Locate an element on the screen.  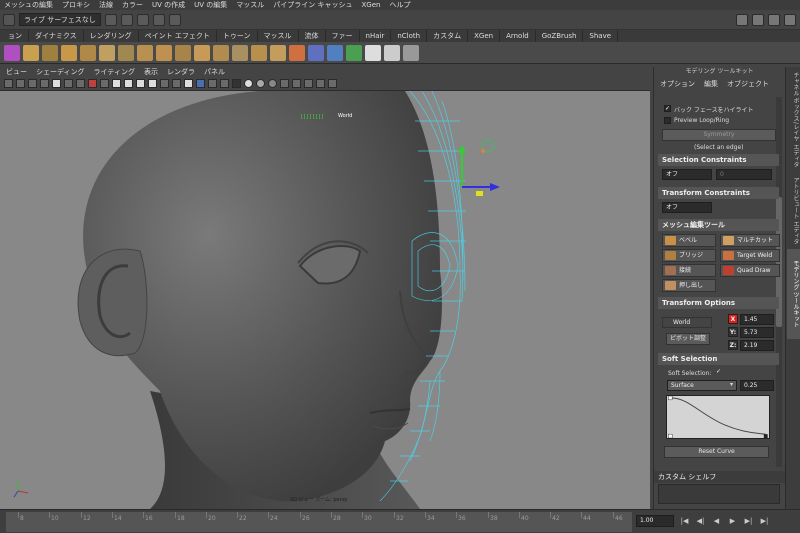
quadrangulate-icon is located at coordinates (335, 52).